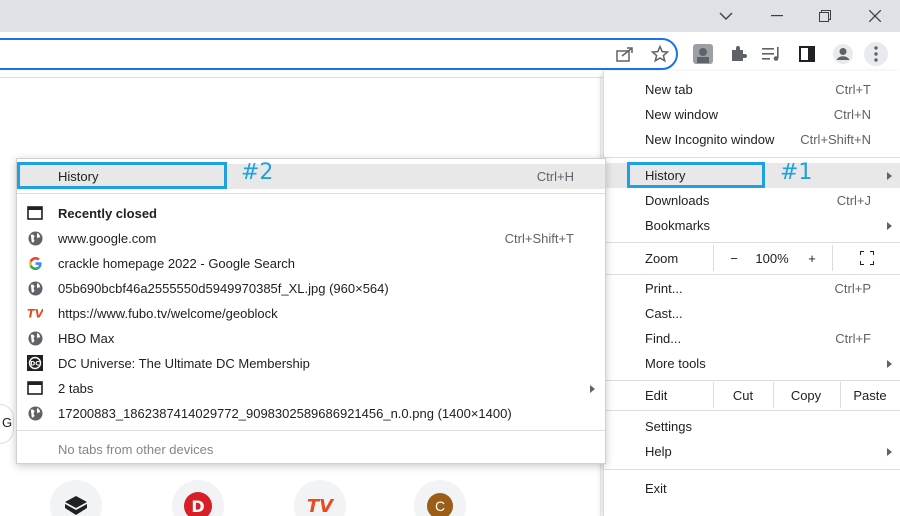 This screenshot has width=900, height=516. What do you see at coordinates (726, 16) in the screenshot?
I see `tab-search-icon` at bounding box center [726, 16].